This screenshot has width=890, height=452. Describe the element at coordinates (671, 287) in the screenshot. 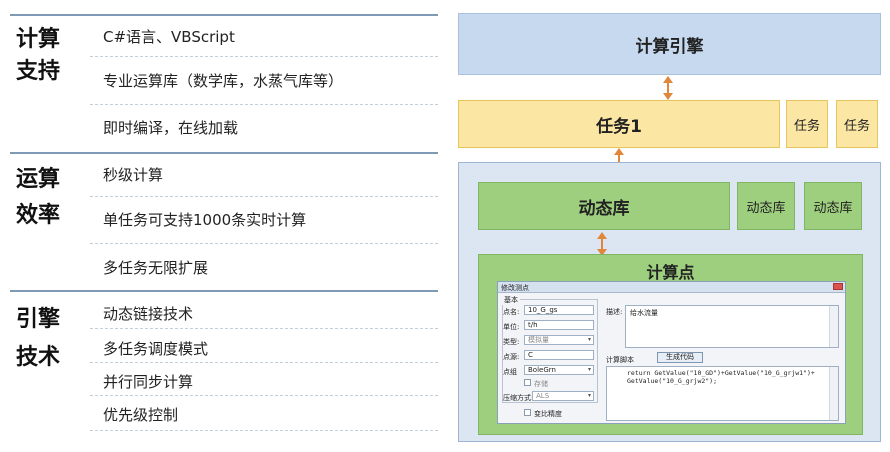

I see `dialog-titlebar: 修改测点` at that location.